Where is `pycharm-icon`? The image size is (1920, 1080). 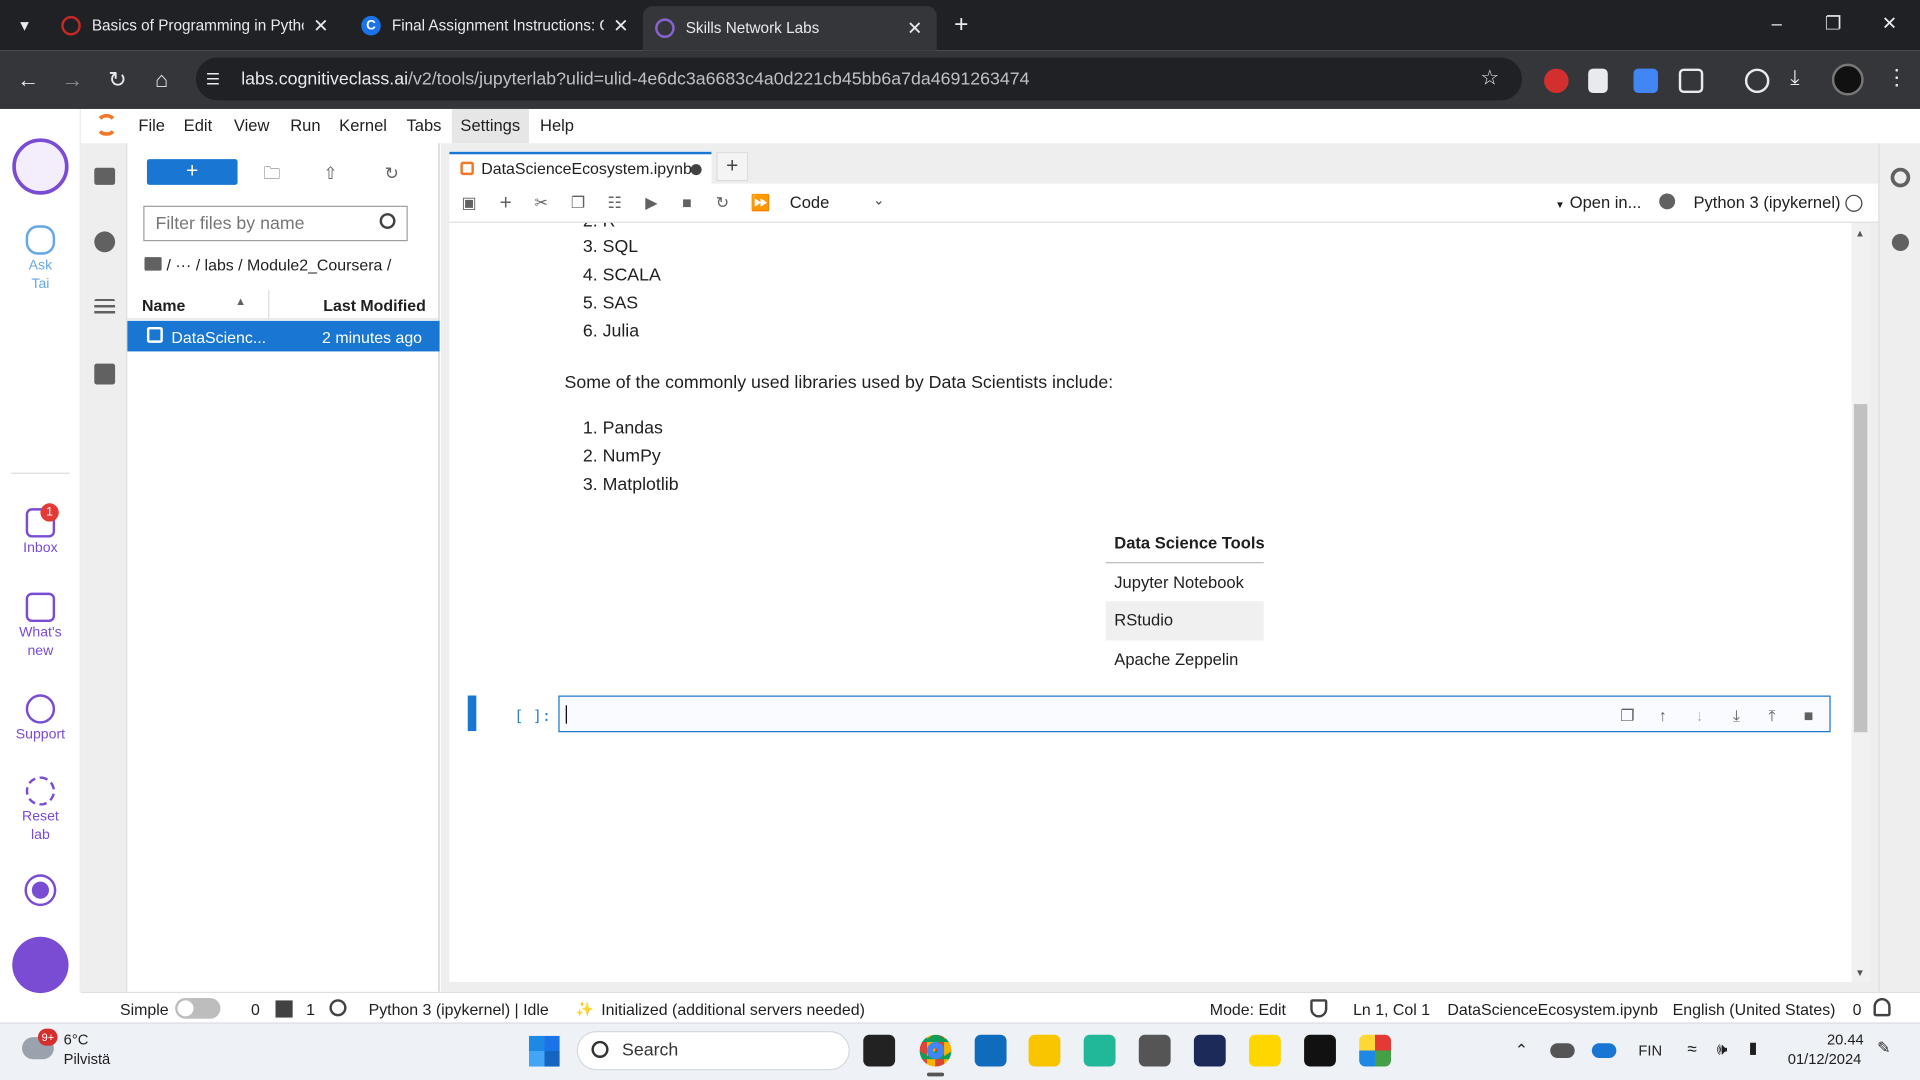 pycharm-icon is located at coordinates (1099, 1050).